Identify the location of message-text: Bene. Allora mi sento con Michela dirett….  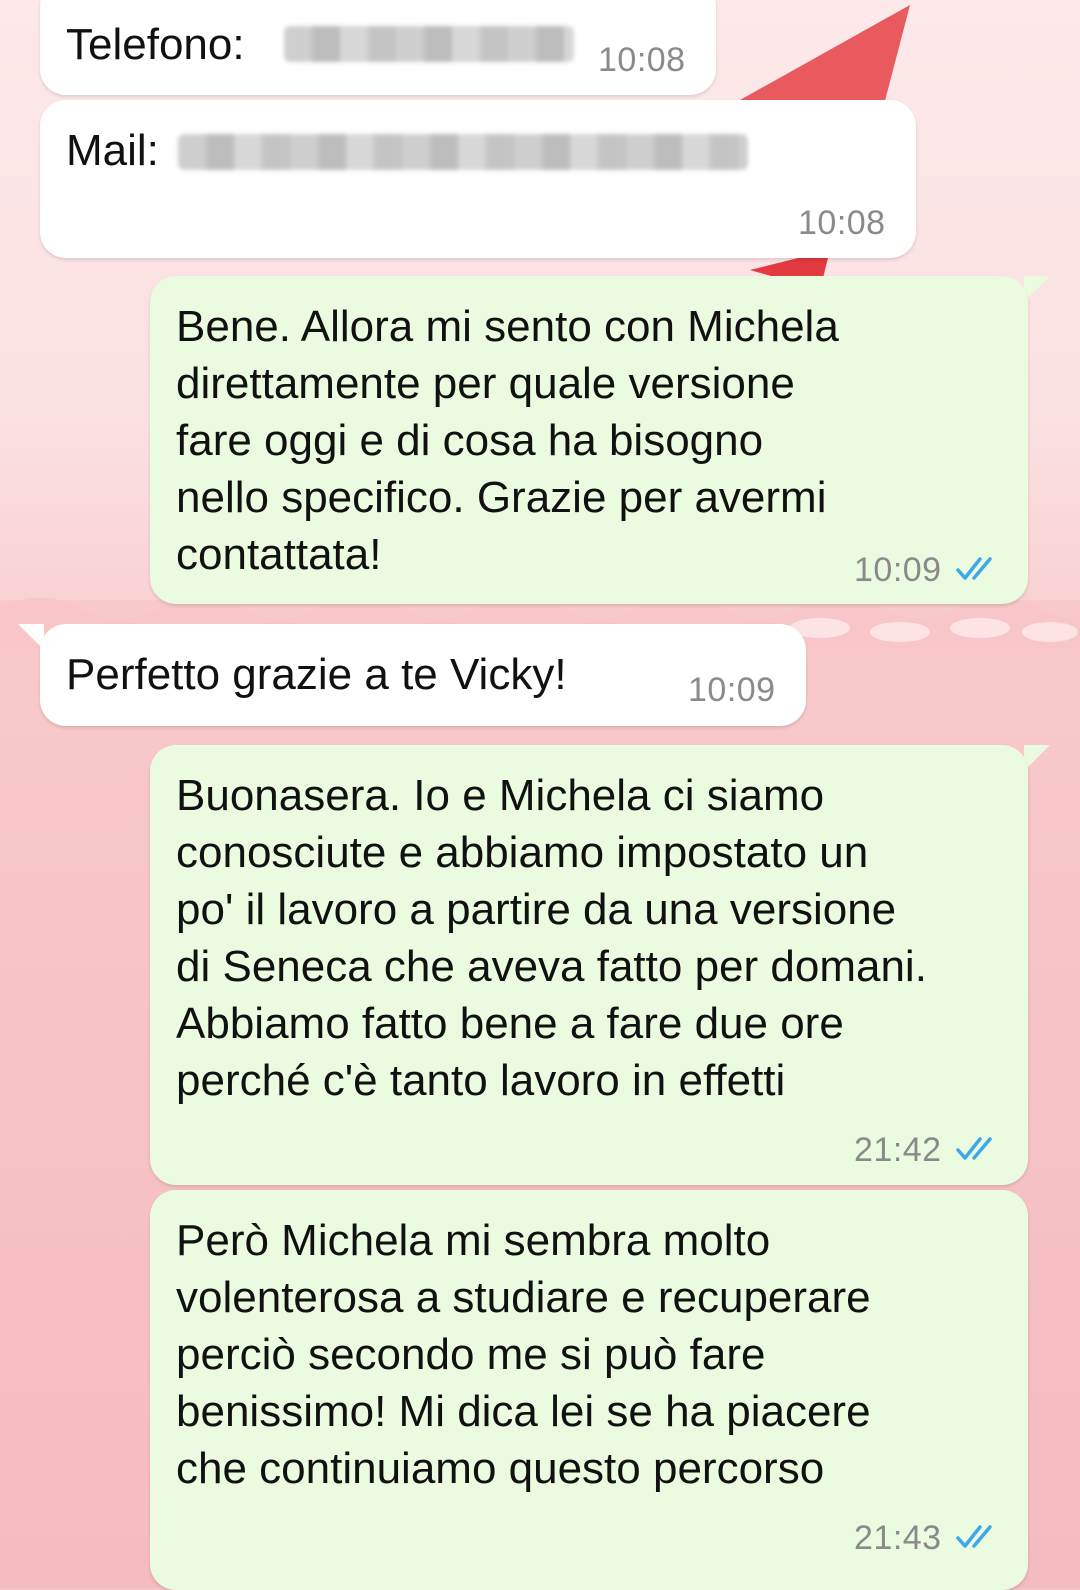
(507, 440).